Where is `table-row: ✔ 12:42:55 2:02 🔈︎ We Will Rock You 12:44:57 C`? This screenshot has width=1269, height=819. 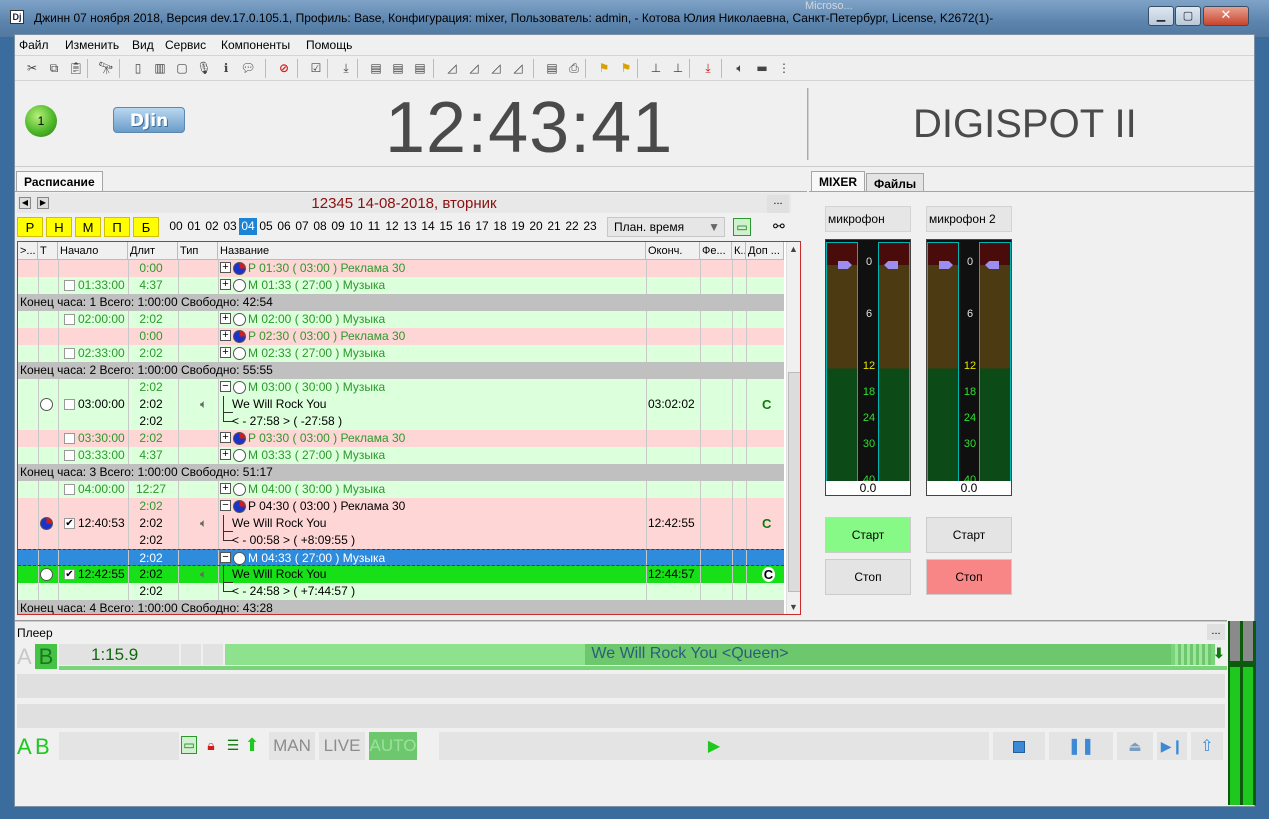 table-row: ✔ 12:42:55 2:02 🔈︎ We Will Rock You 12:44:57 C is located at coordinates (401, 574).